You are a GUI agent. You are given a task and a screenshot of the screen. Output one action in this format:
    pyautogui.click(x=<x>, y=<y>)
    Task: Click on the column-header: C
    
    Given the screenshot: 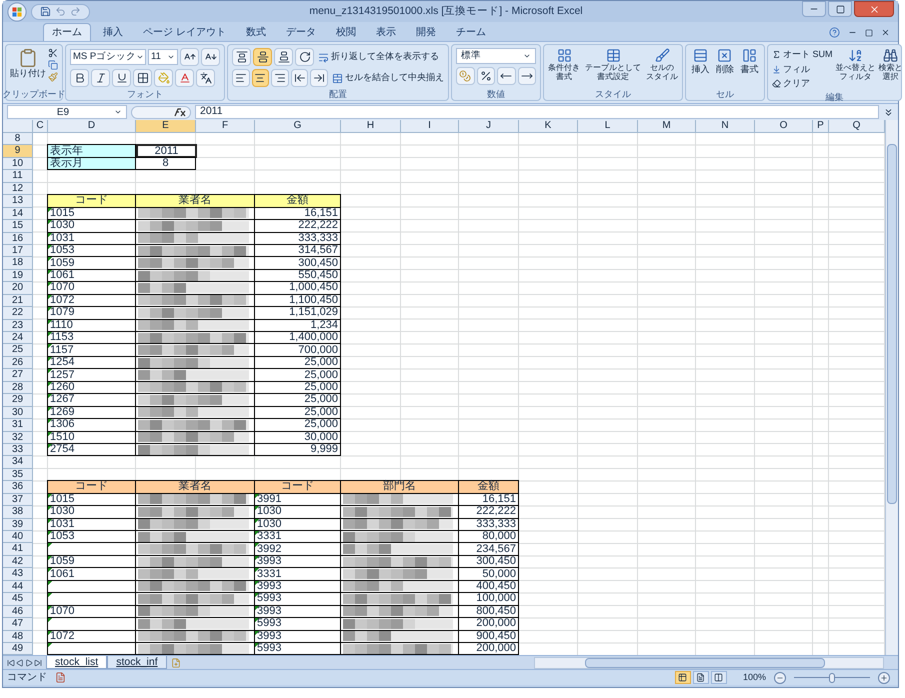 What is the action you would take?
    pyautogui.click(x=40, y=126)
    